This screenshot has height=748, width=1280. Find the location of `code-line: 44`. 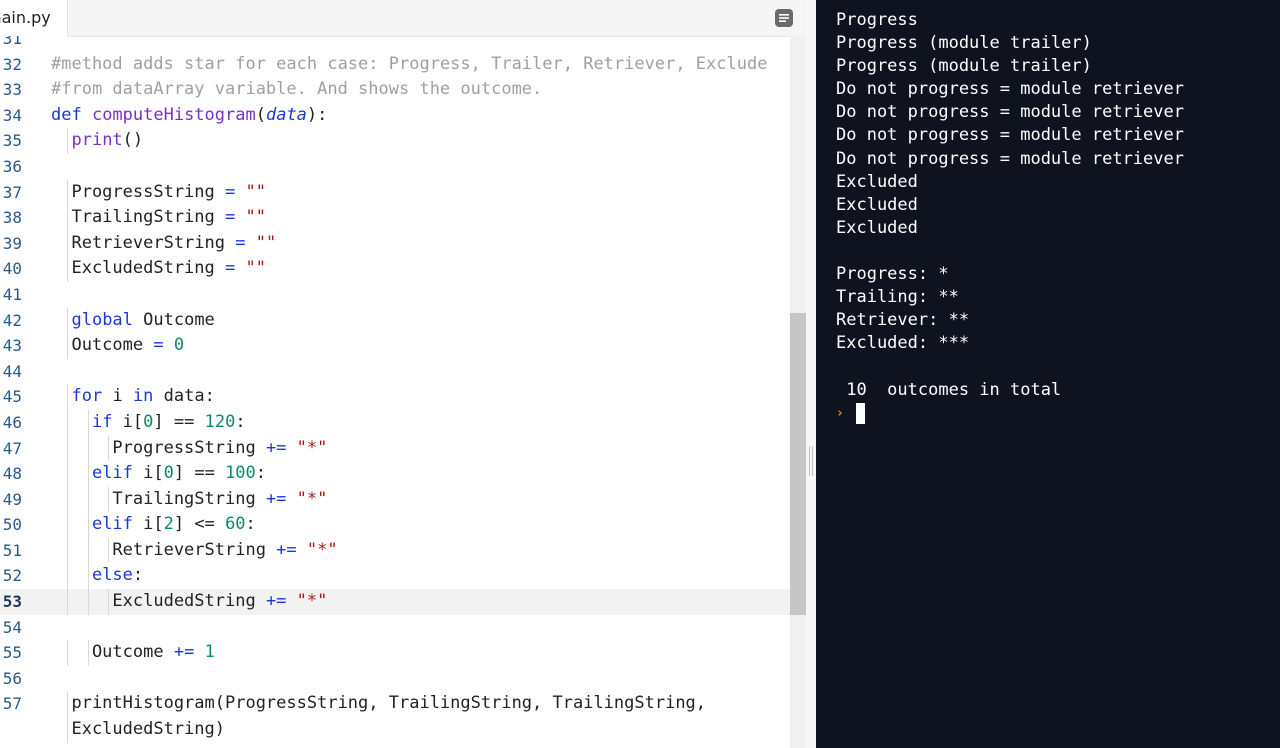

code-line: 44 is located at coordinates (395, 372).